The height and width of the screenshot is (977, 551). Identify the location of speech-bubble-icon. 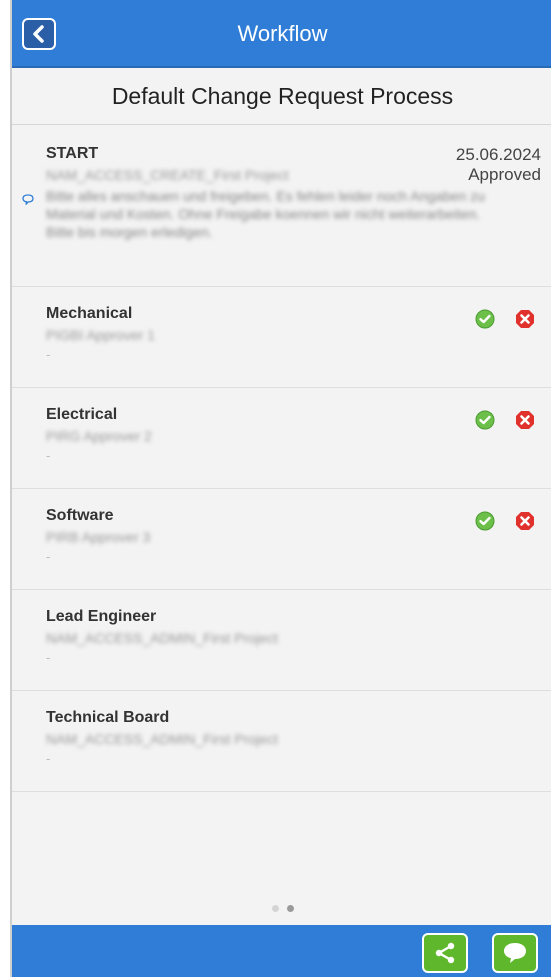
(28, 202).